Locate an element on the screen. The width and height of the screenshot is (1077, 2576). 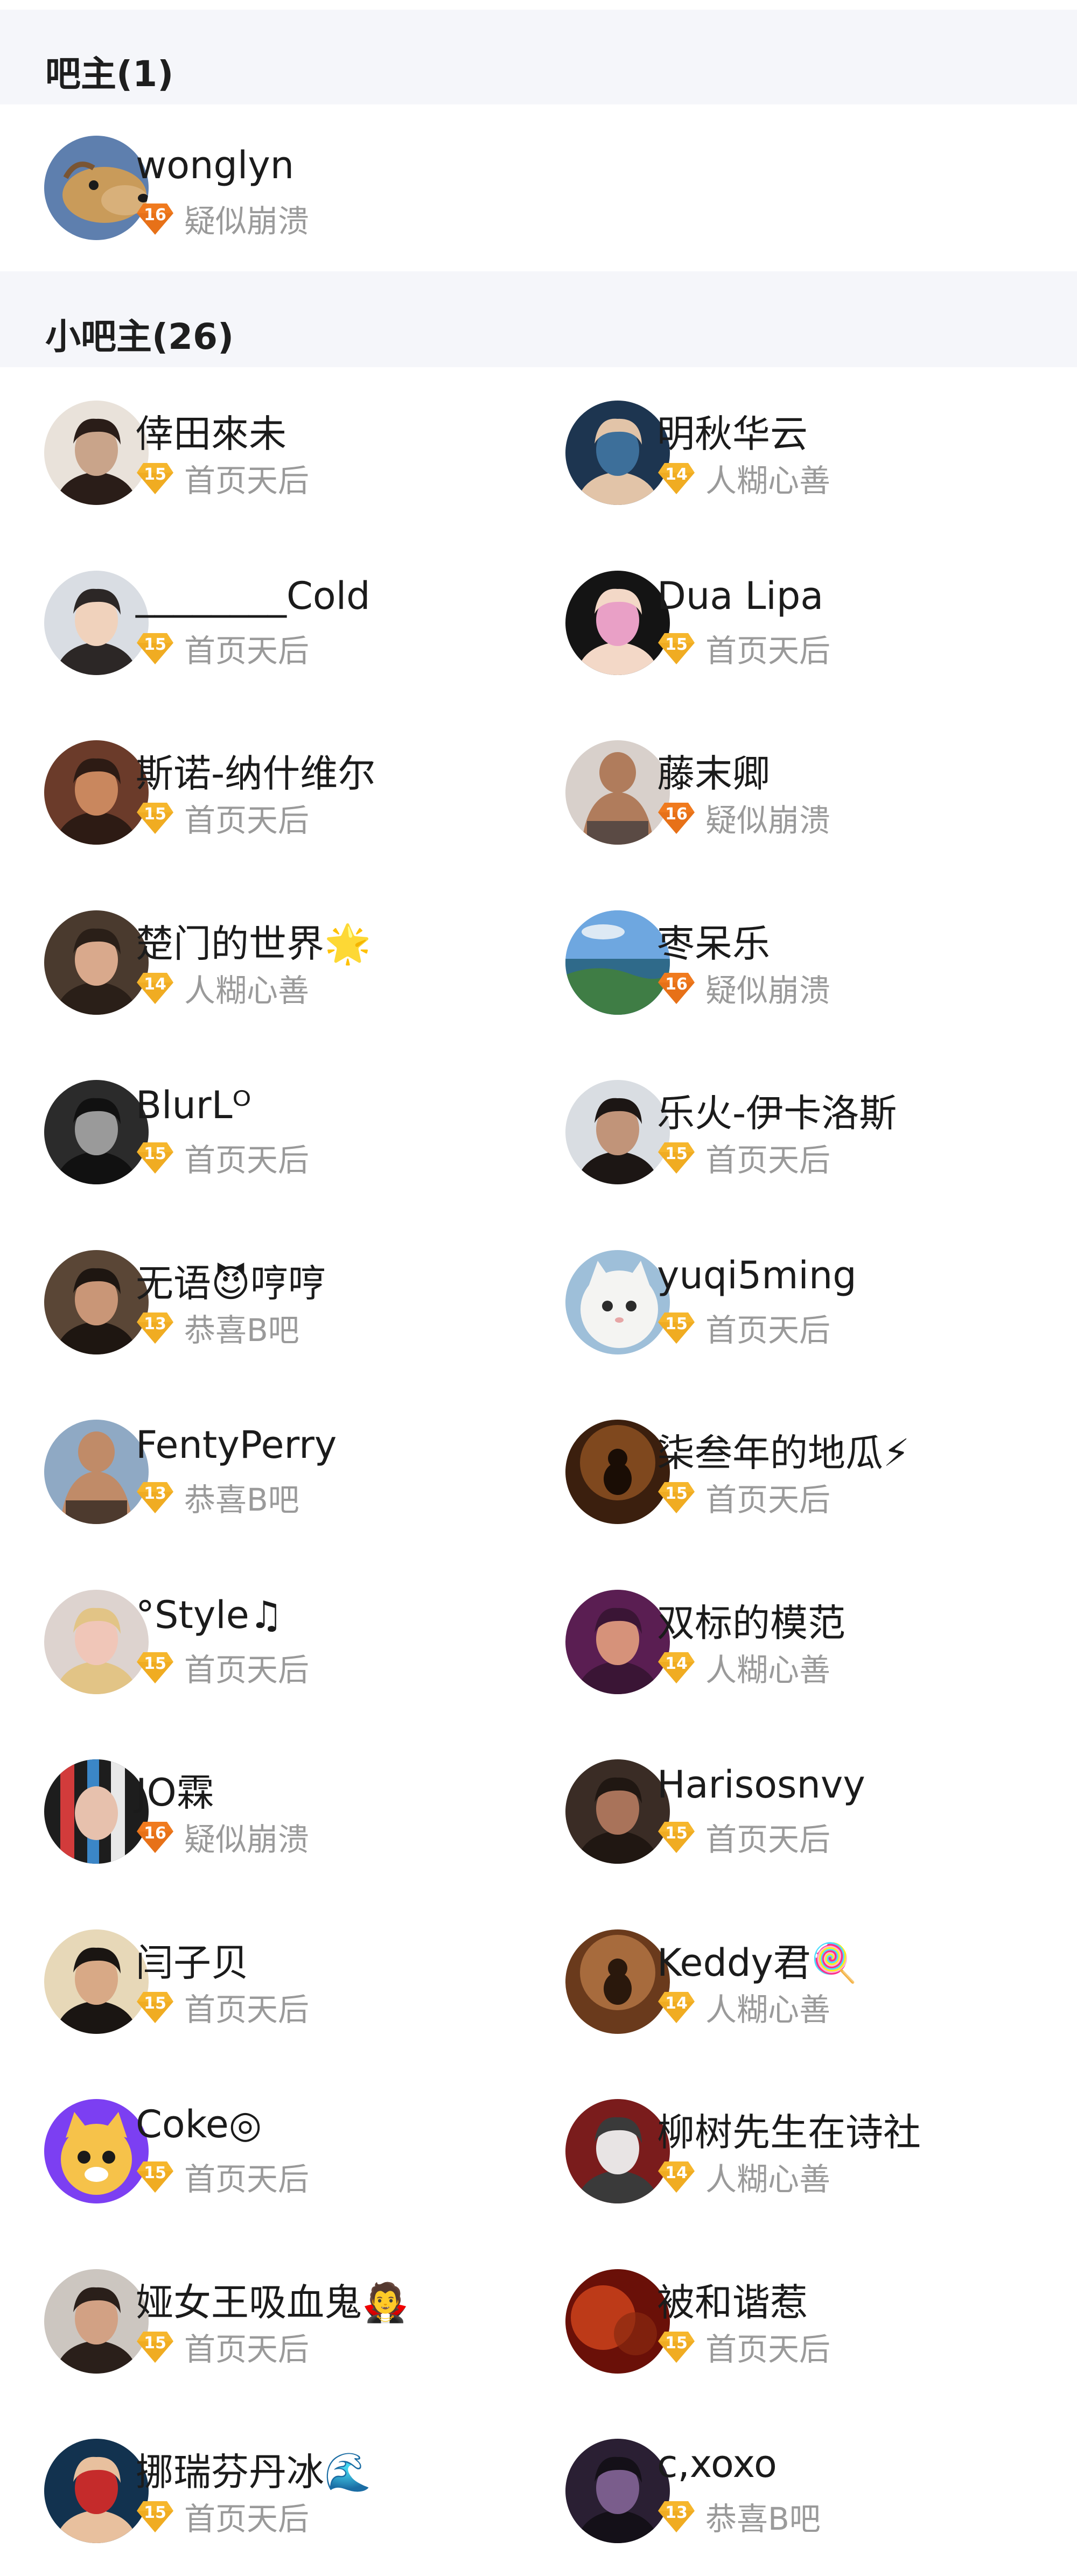
level-title: 恭喜B吧 is located at coordinates (241, 1330).